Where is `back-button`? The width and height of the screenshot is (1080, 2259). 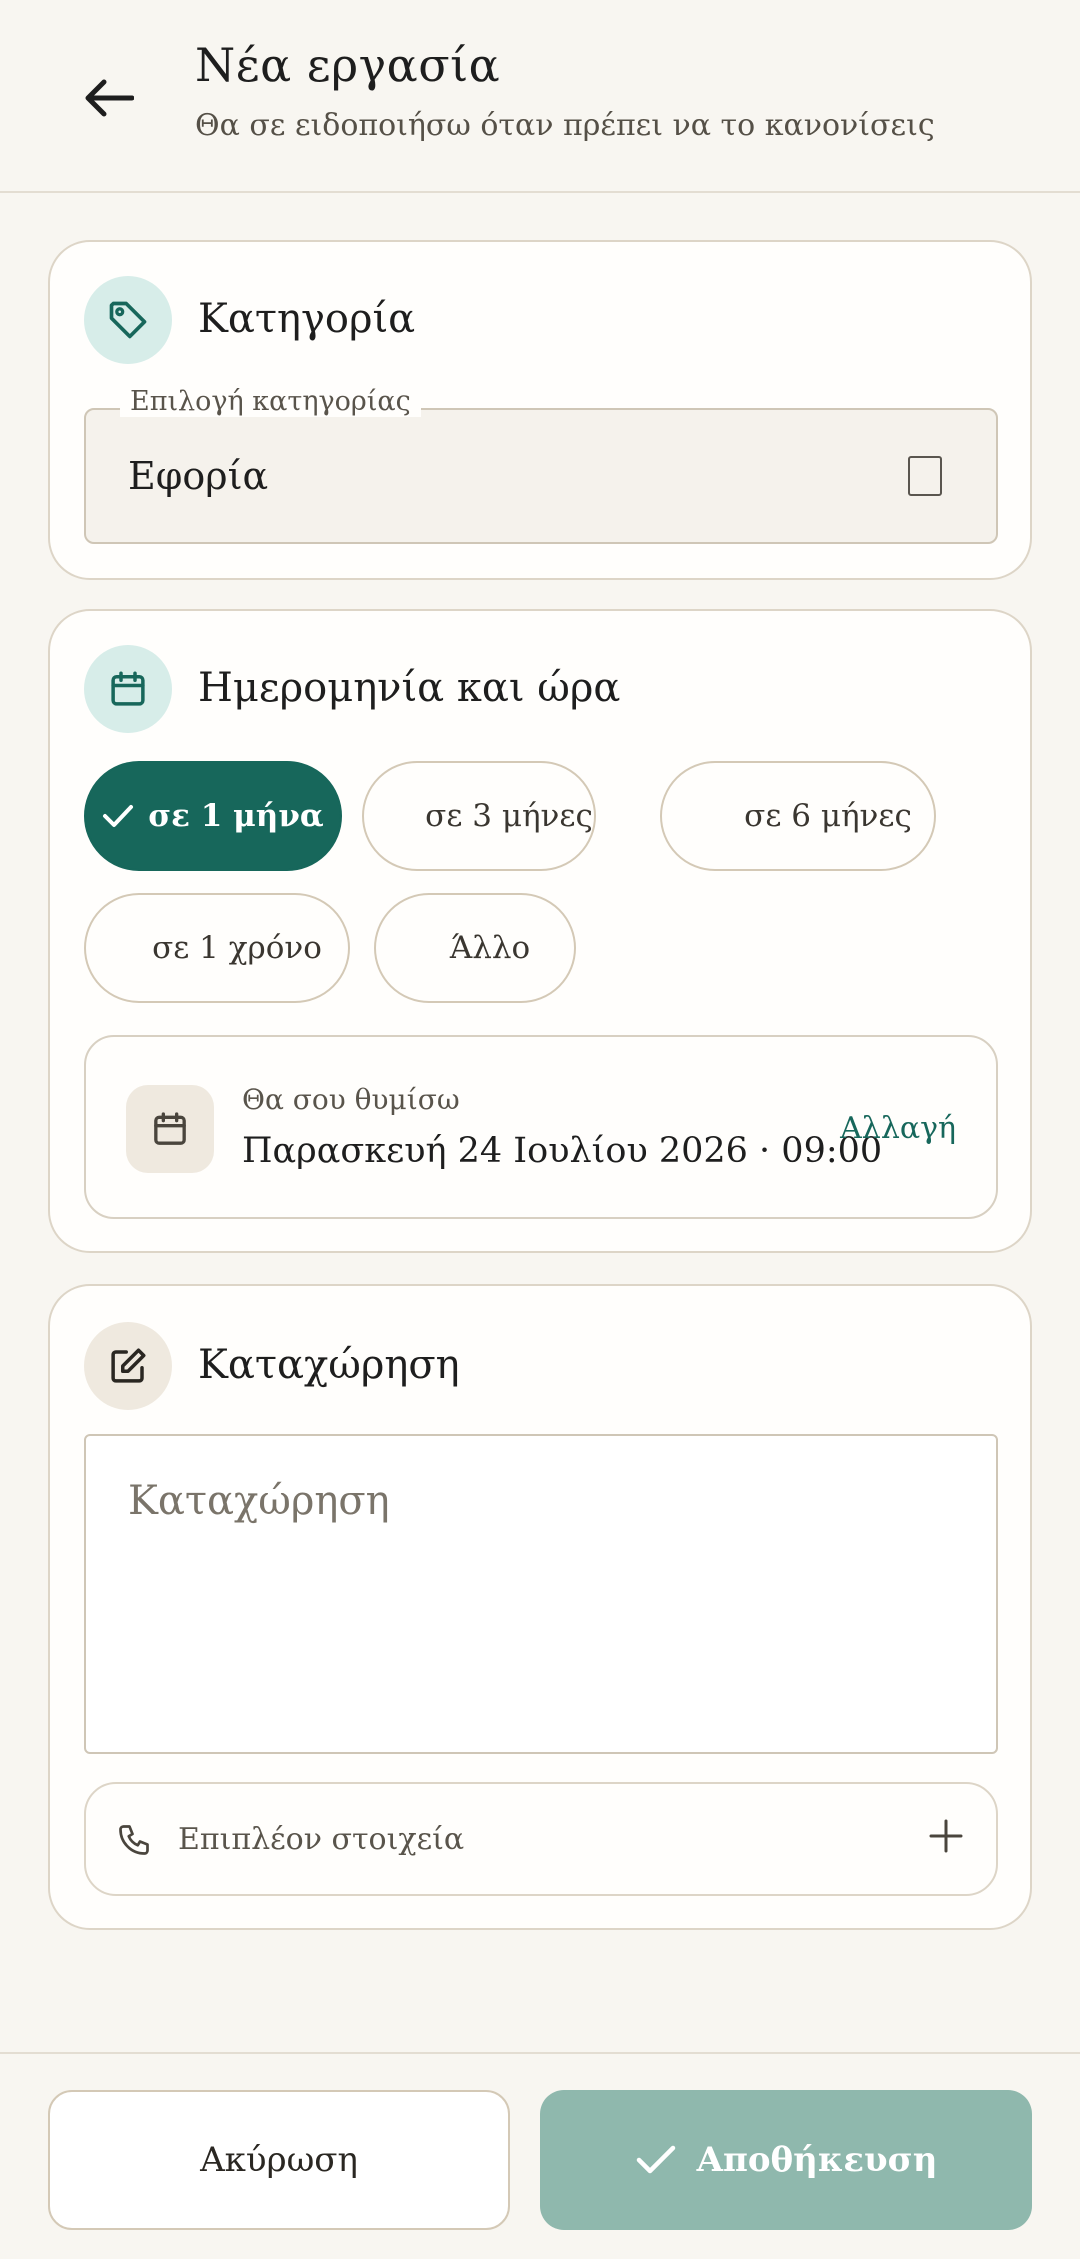 back-button is located at coordinates (108, 98).